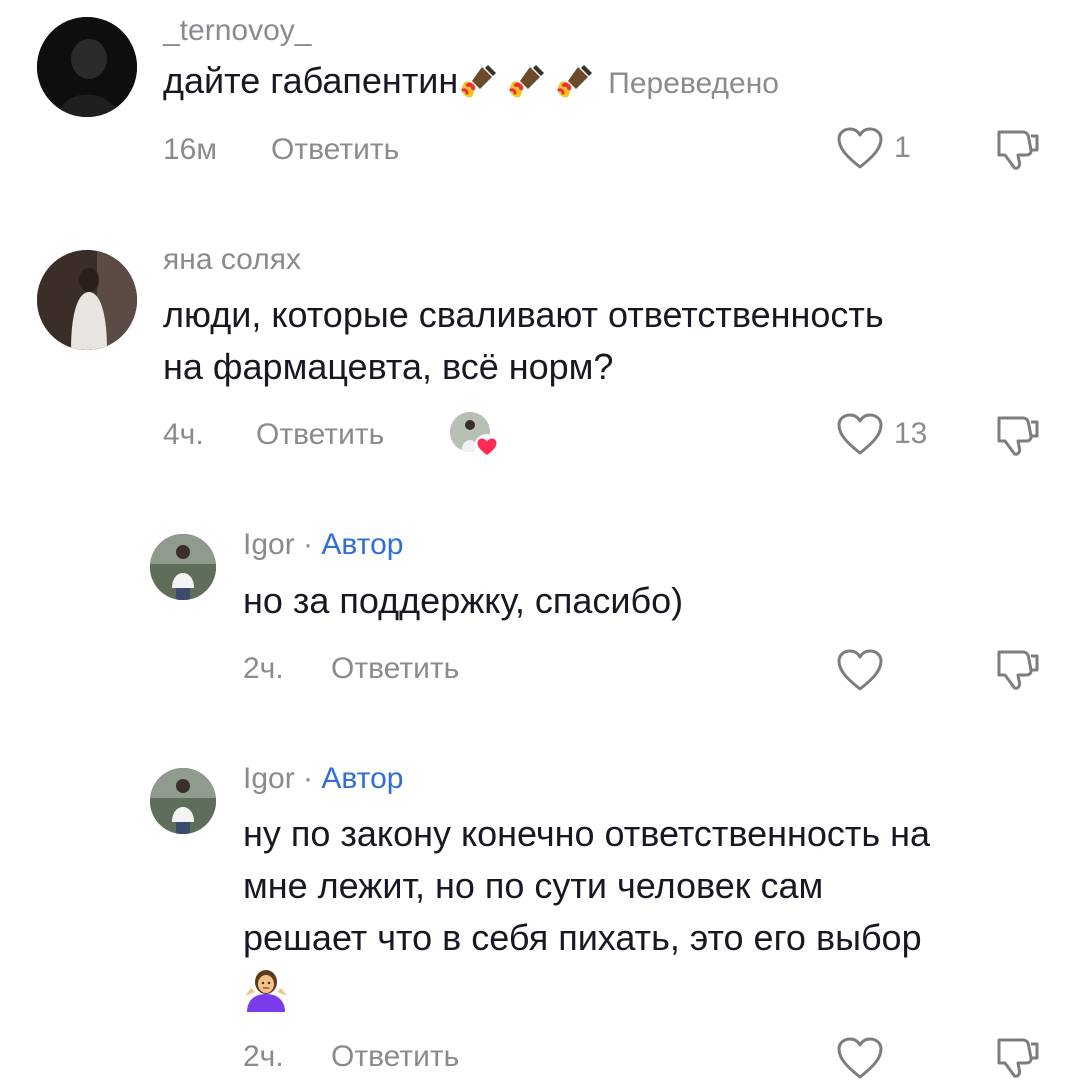 The width and height of the screenshot is (1080, 1082). I want to click on translated-label: Переведено, so click(693, 83).